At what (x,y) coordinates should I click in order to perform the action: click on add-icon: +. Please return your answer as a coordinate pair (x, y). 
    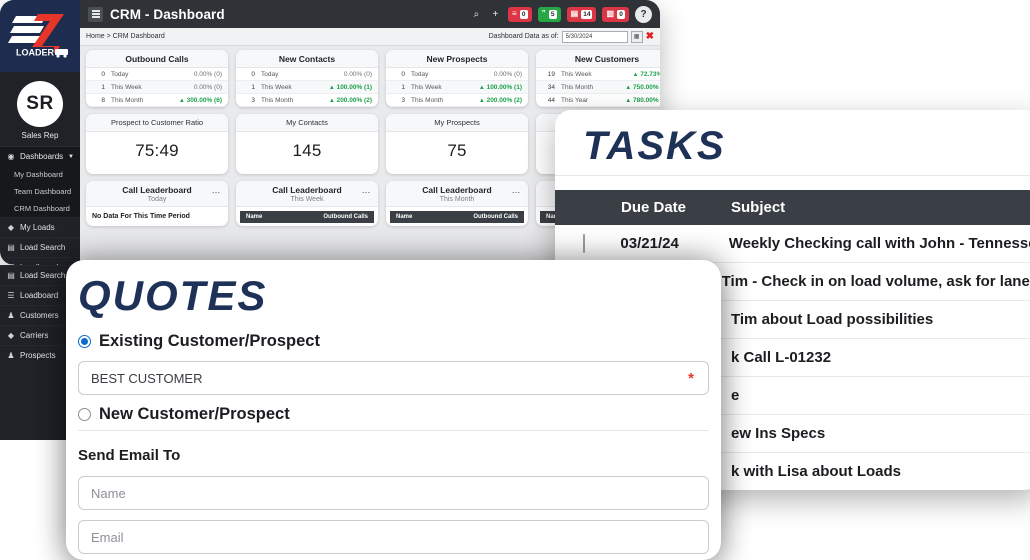
    Looking at the image, I should click on (495, 14).